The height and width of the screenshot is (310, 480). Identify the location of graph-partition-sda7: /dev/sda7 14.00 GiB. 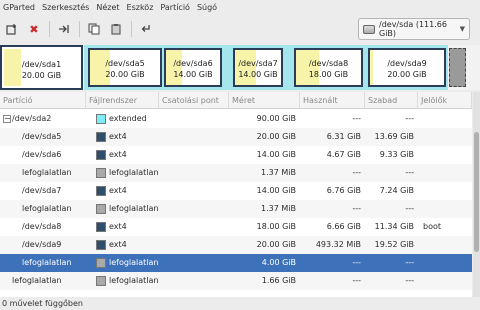
(258, 67).